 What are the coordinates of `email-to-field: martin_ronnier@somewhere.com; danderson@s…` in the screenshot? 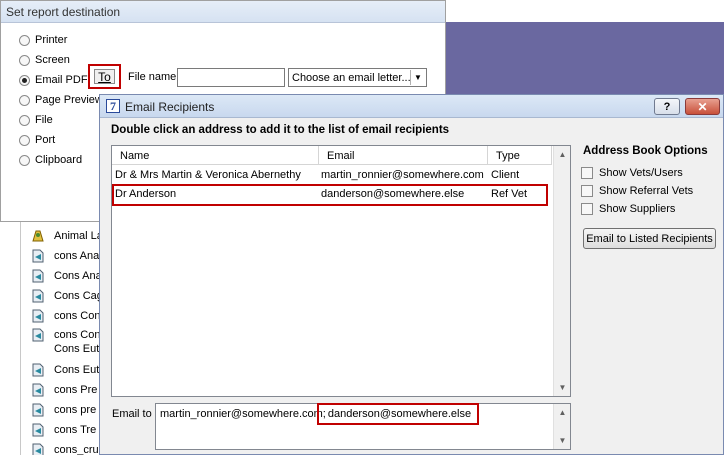 It's located at (363, 426).